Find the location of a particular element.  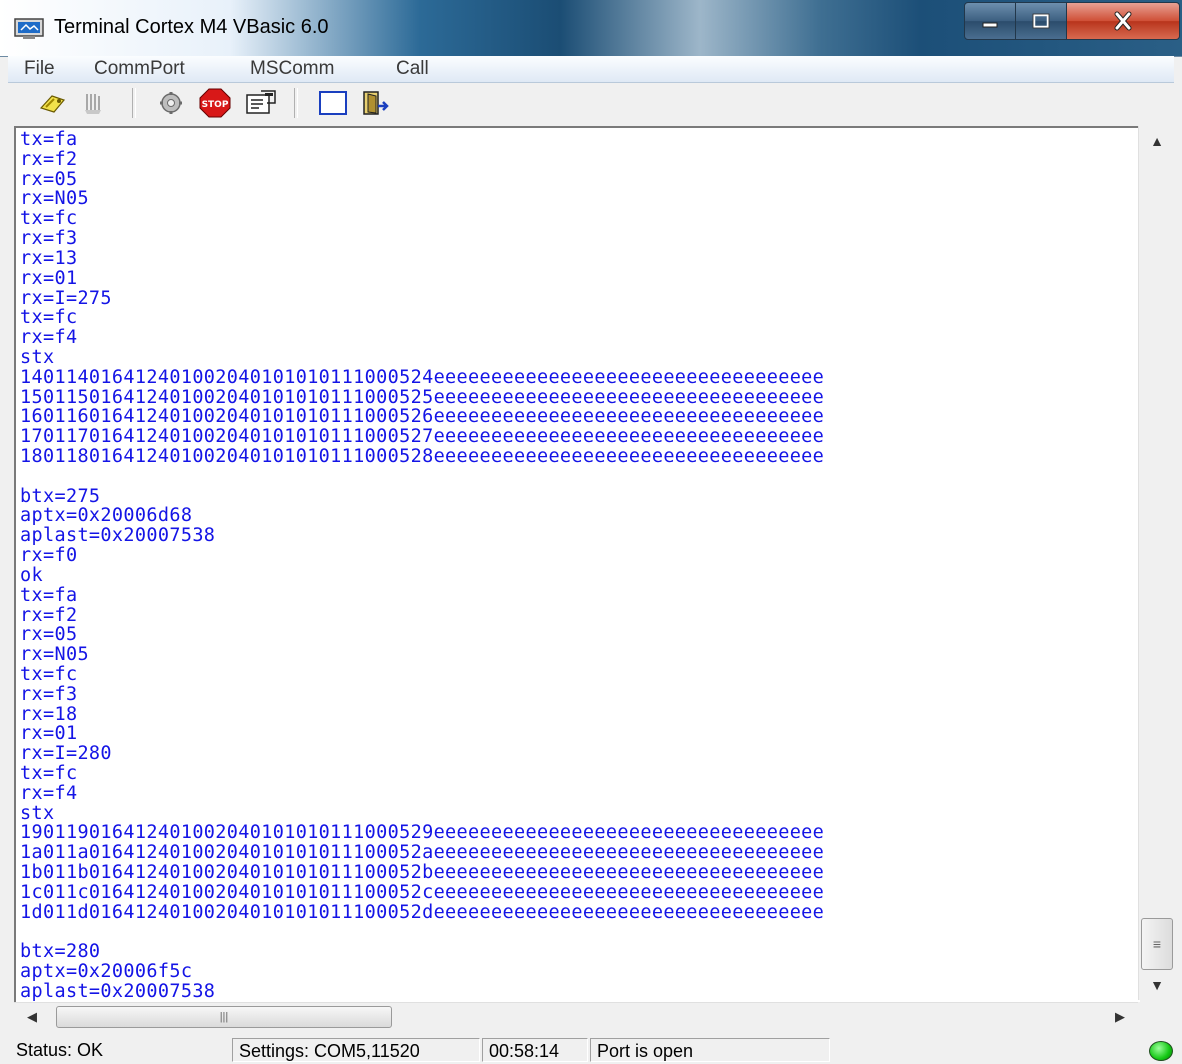

settings-button is located at coordinates (171, 103).